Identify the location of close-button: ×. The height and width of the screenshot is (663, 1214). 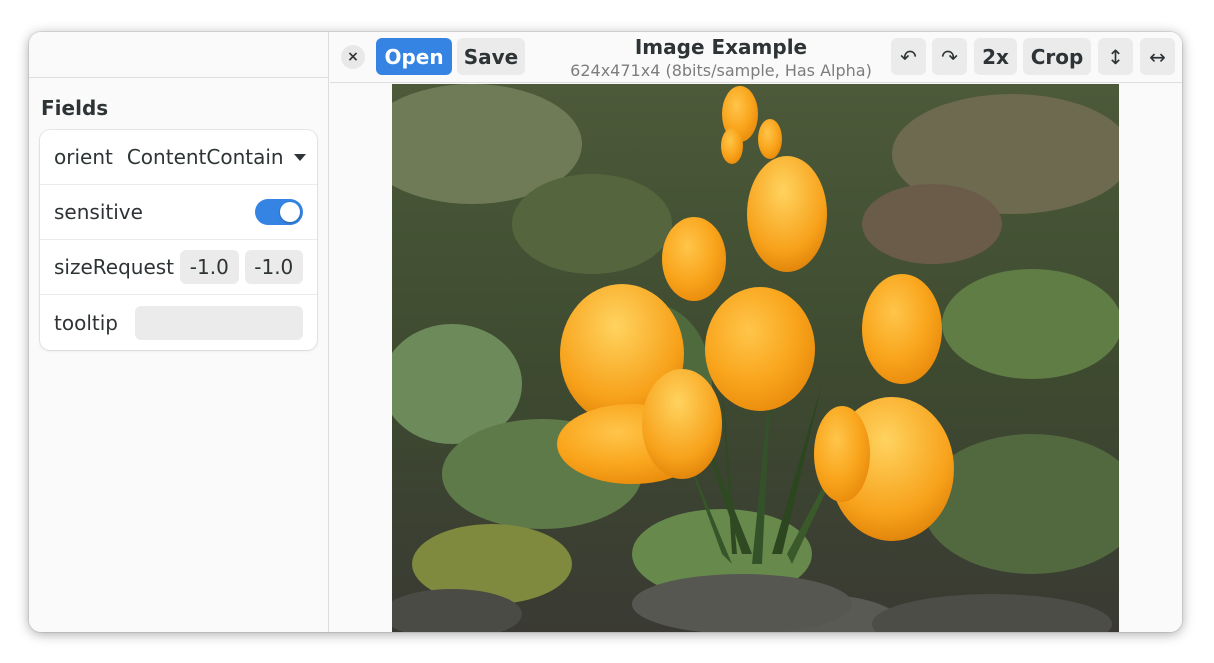
(353, 57).